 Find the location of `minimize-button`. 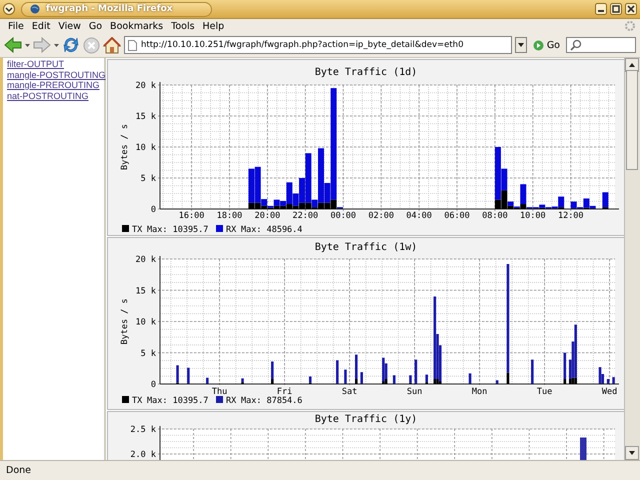

minimize-button is located at coordinates (601, 9).